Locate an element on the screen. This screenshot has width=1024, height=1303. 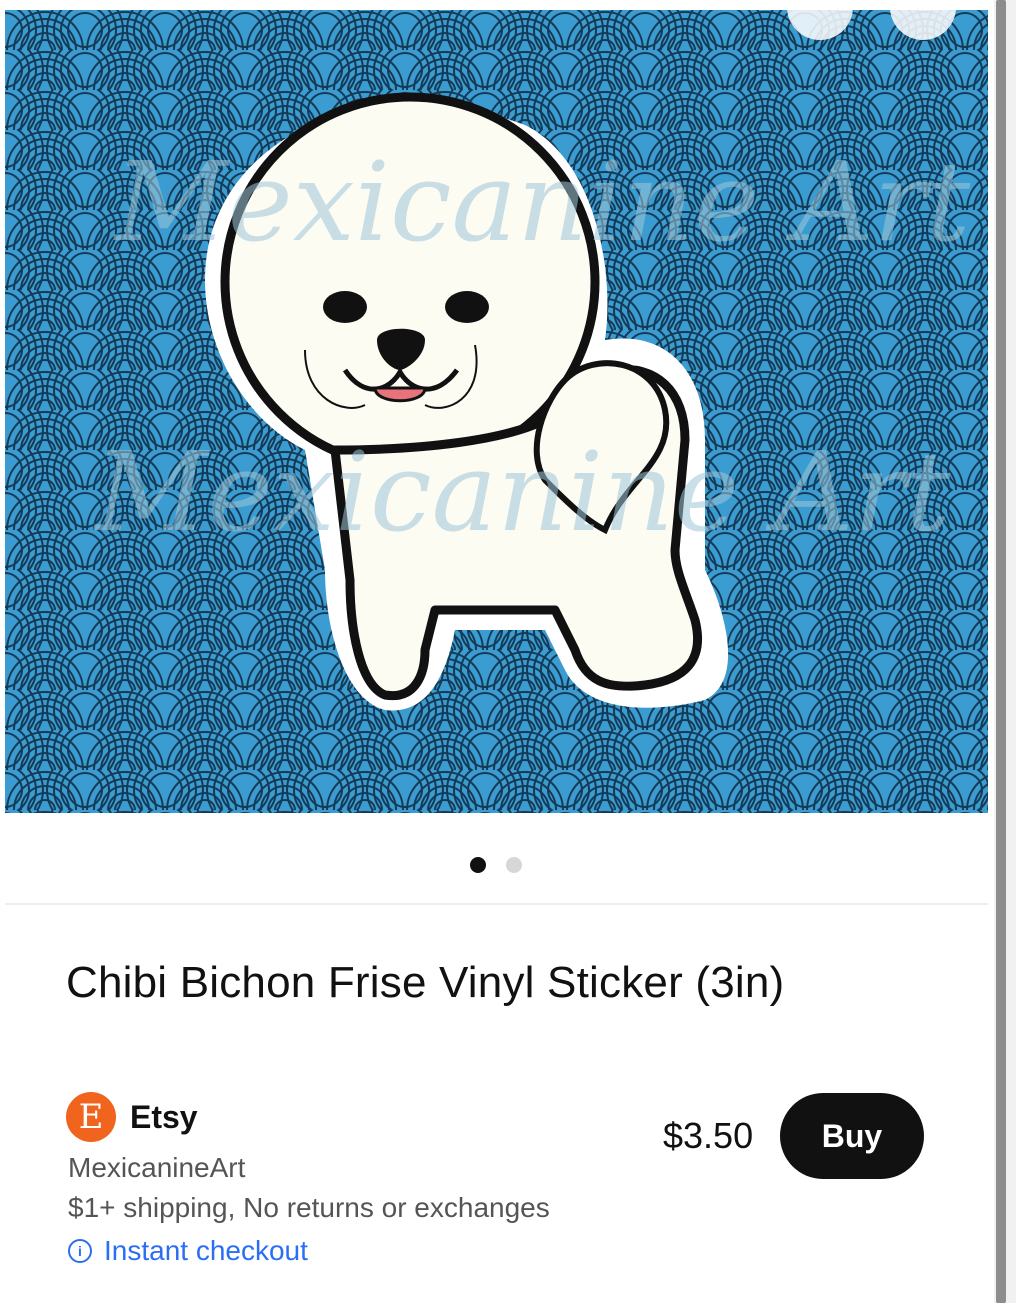
etsy-logo-icon: E is located at coordinates (91, 1117).